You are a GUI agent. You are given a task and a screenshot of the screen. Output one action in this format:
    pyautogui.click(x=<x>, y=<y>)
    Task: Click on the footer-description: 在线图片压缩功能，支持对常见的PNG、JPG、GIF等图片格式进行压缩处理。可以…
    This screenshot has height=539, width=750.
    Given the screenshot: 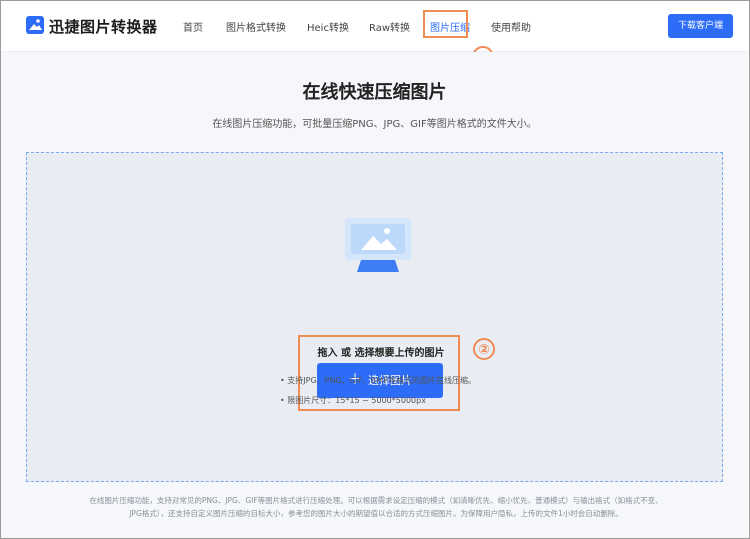 What is the action you would take?
    pyautogui.click(x=376, y=507)
    